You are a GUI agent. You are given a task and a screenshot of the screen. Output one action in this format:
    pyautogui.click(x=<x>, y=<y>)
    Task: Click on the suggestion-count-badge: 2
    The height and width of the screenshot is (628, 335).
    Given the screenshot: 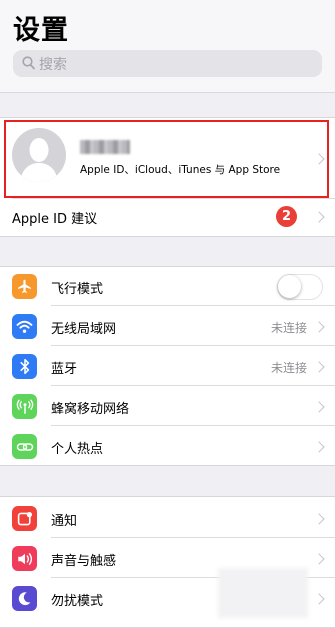 What is the action you would take?
    pyautogui.click(x=286, y=216)
    